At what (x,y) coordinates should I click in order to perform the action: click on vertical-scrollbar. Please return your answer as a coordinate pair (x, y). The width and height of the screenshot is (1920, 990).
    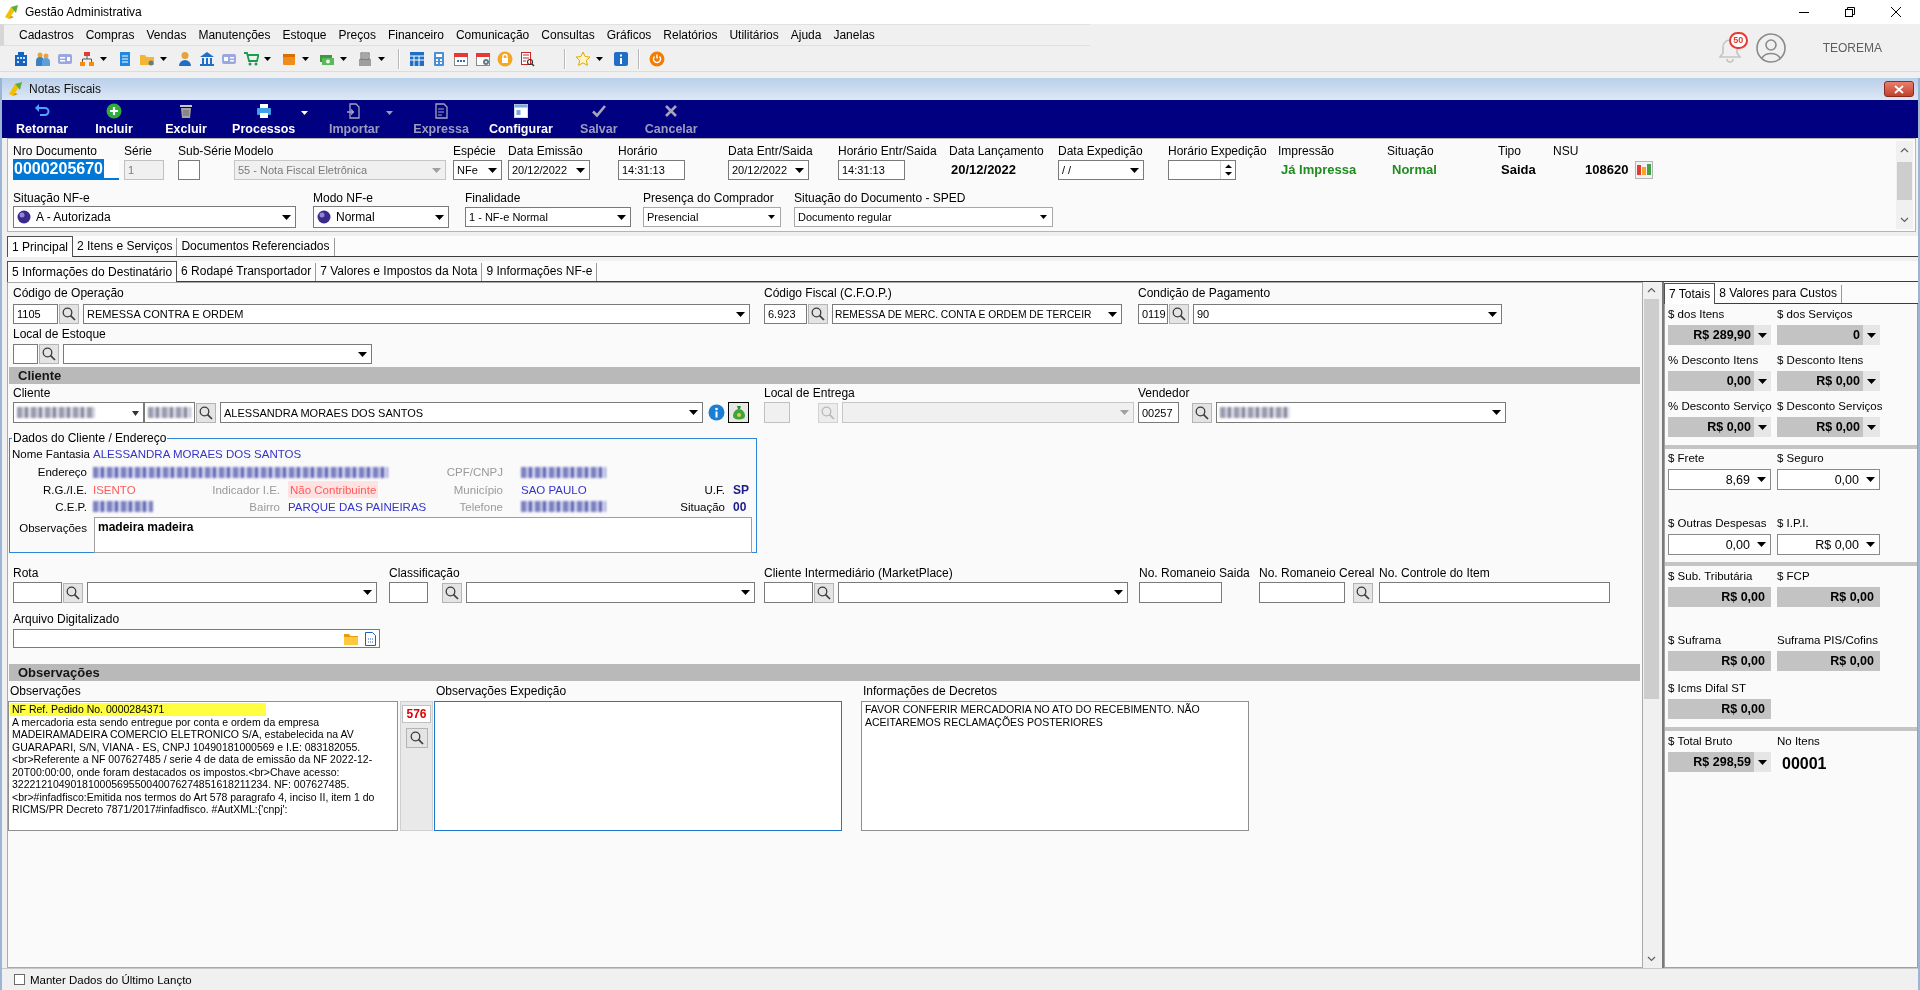
    Looking at the image, I should click on (1904, 185).